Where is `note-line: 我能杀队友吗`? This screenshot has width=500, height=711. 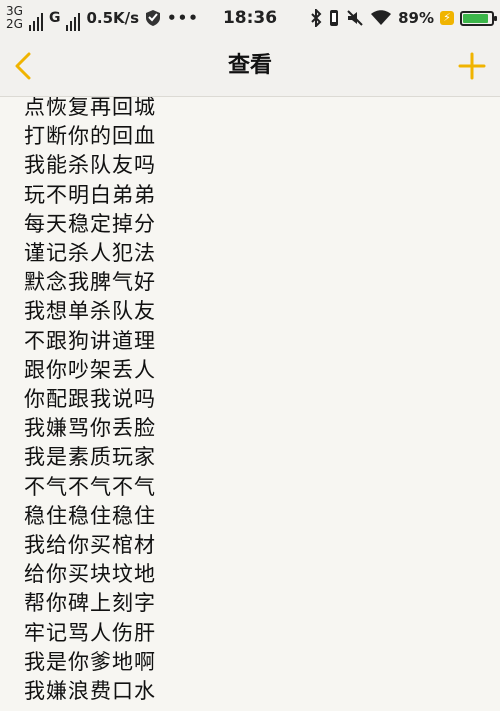
note-line: 我能杀队友吗 is located at coordinates (90, 165).